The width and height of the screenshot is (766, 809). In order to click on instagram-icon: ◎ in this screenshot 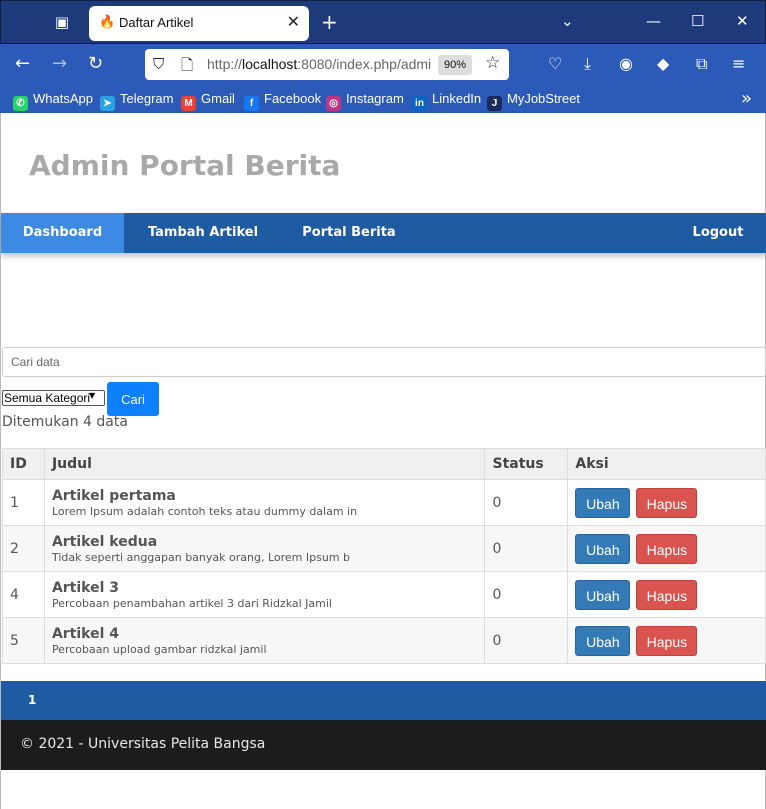, I will do `click(333, 103)`.